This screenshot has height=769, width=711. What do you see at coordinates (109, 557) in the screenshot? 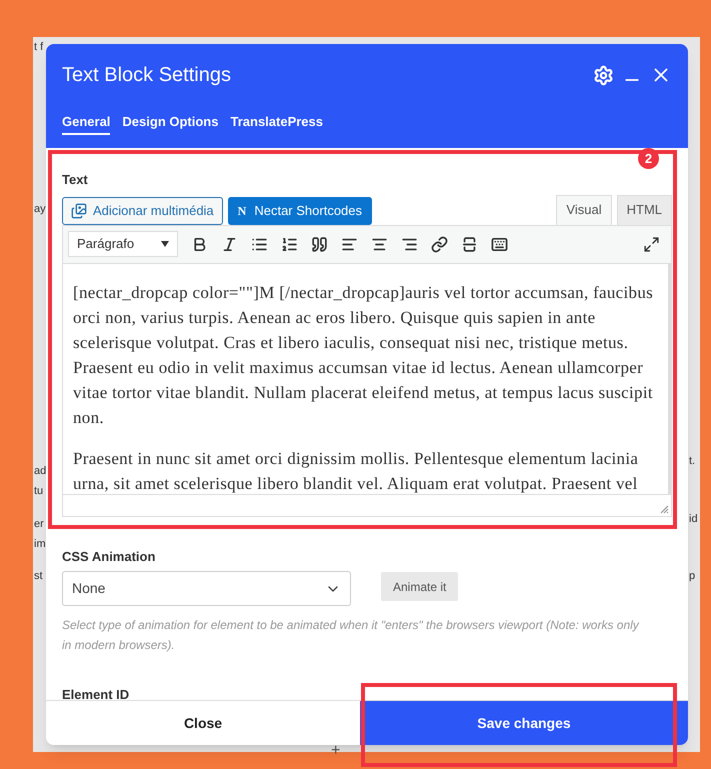
I see `css-animation-label: CSS Animation` at bounding box center [109, 557].